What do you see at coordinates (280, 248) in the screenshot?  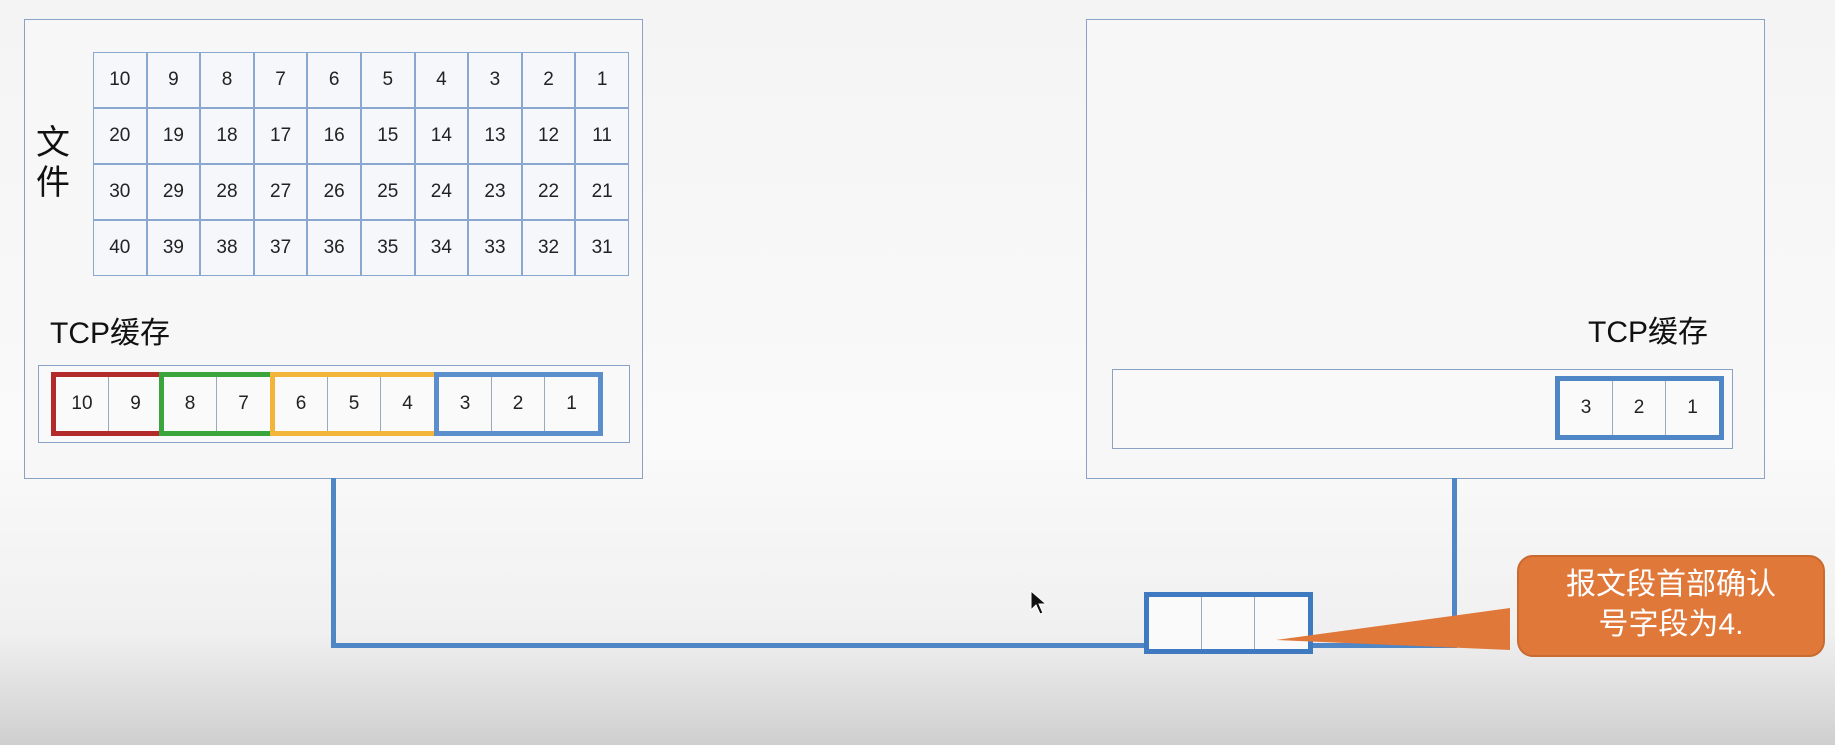 I see `file-block: 37` at bounding box center [280, 248].